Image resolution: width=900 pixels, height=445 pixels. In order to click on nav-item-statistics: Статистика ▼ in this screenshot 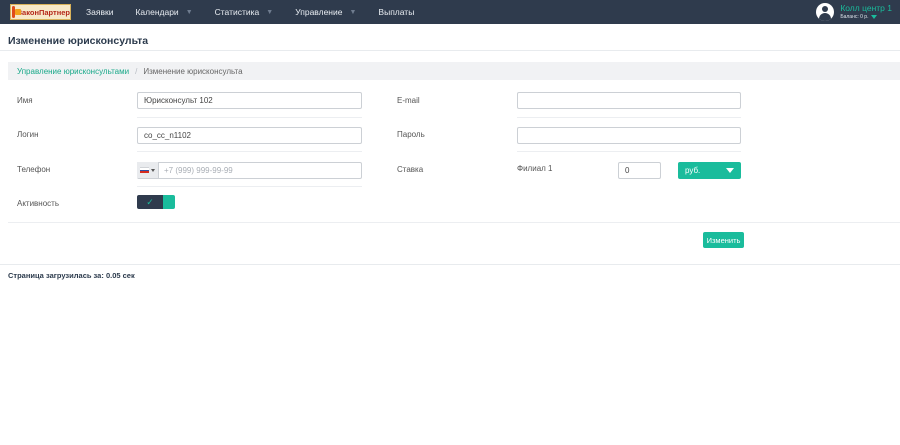, I will do `click(244, 12)`.